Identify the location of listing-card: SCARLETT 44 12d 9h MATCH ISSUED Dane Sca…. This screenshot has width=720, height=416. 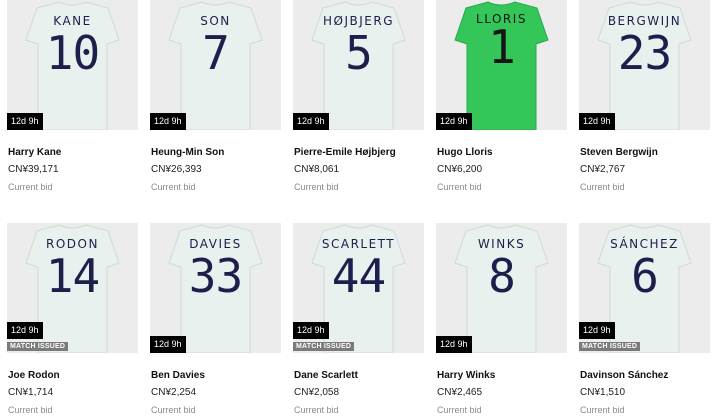
(358, 319).